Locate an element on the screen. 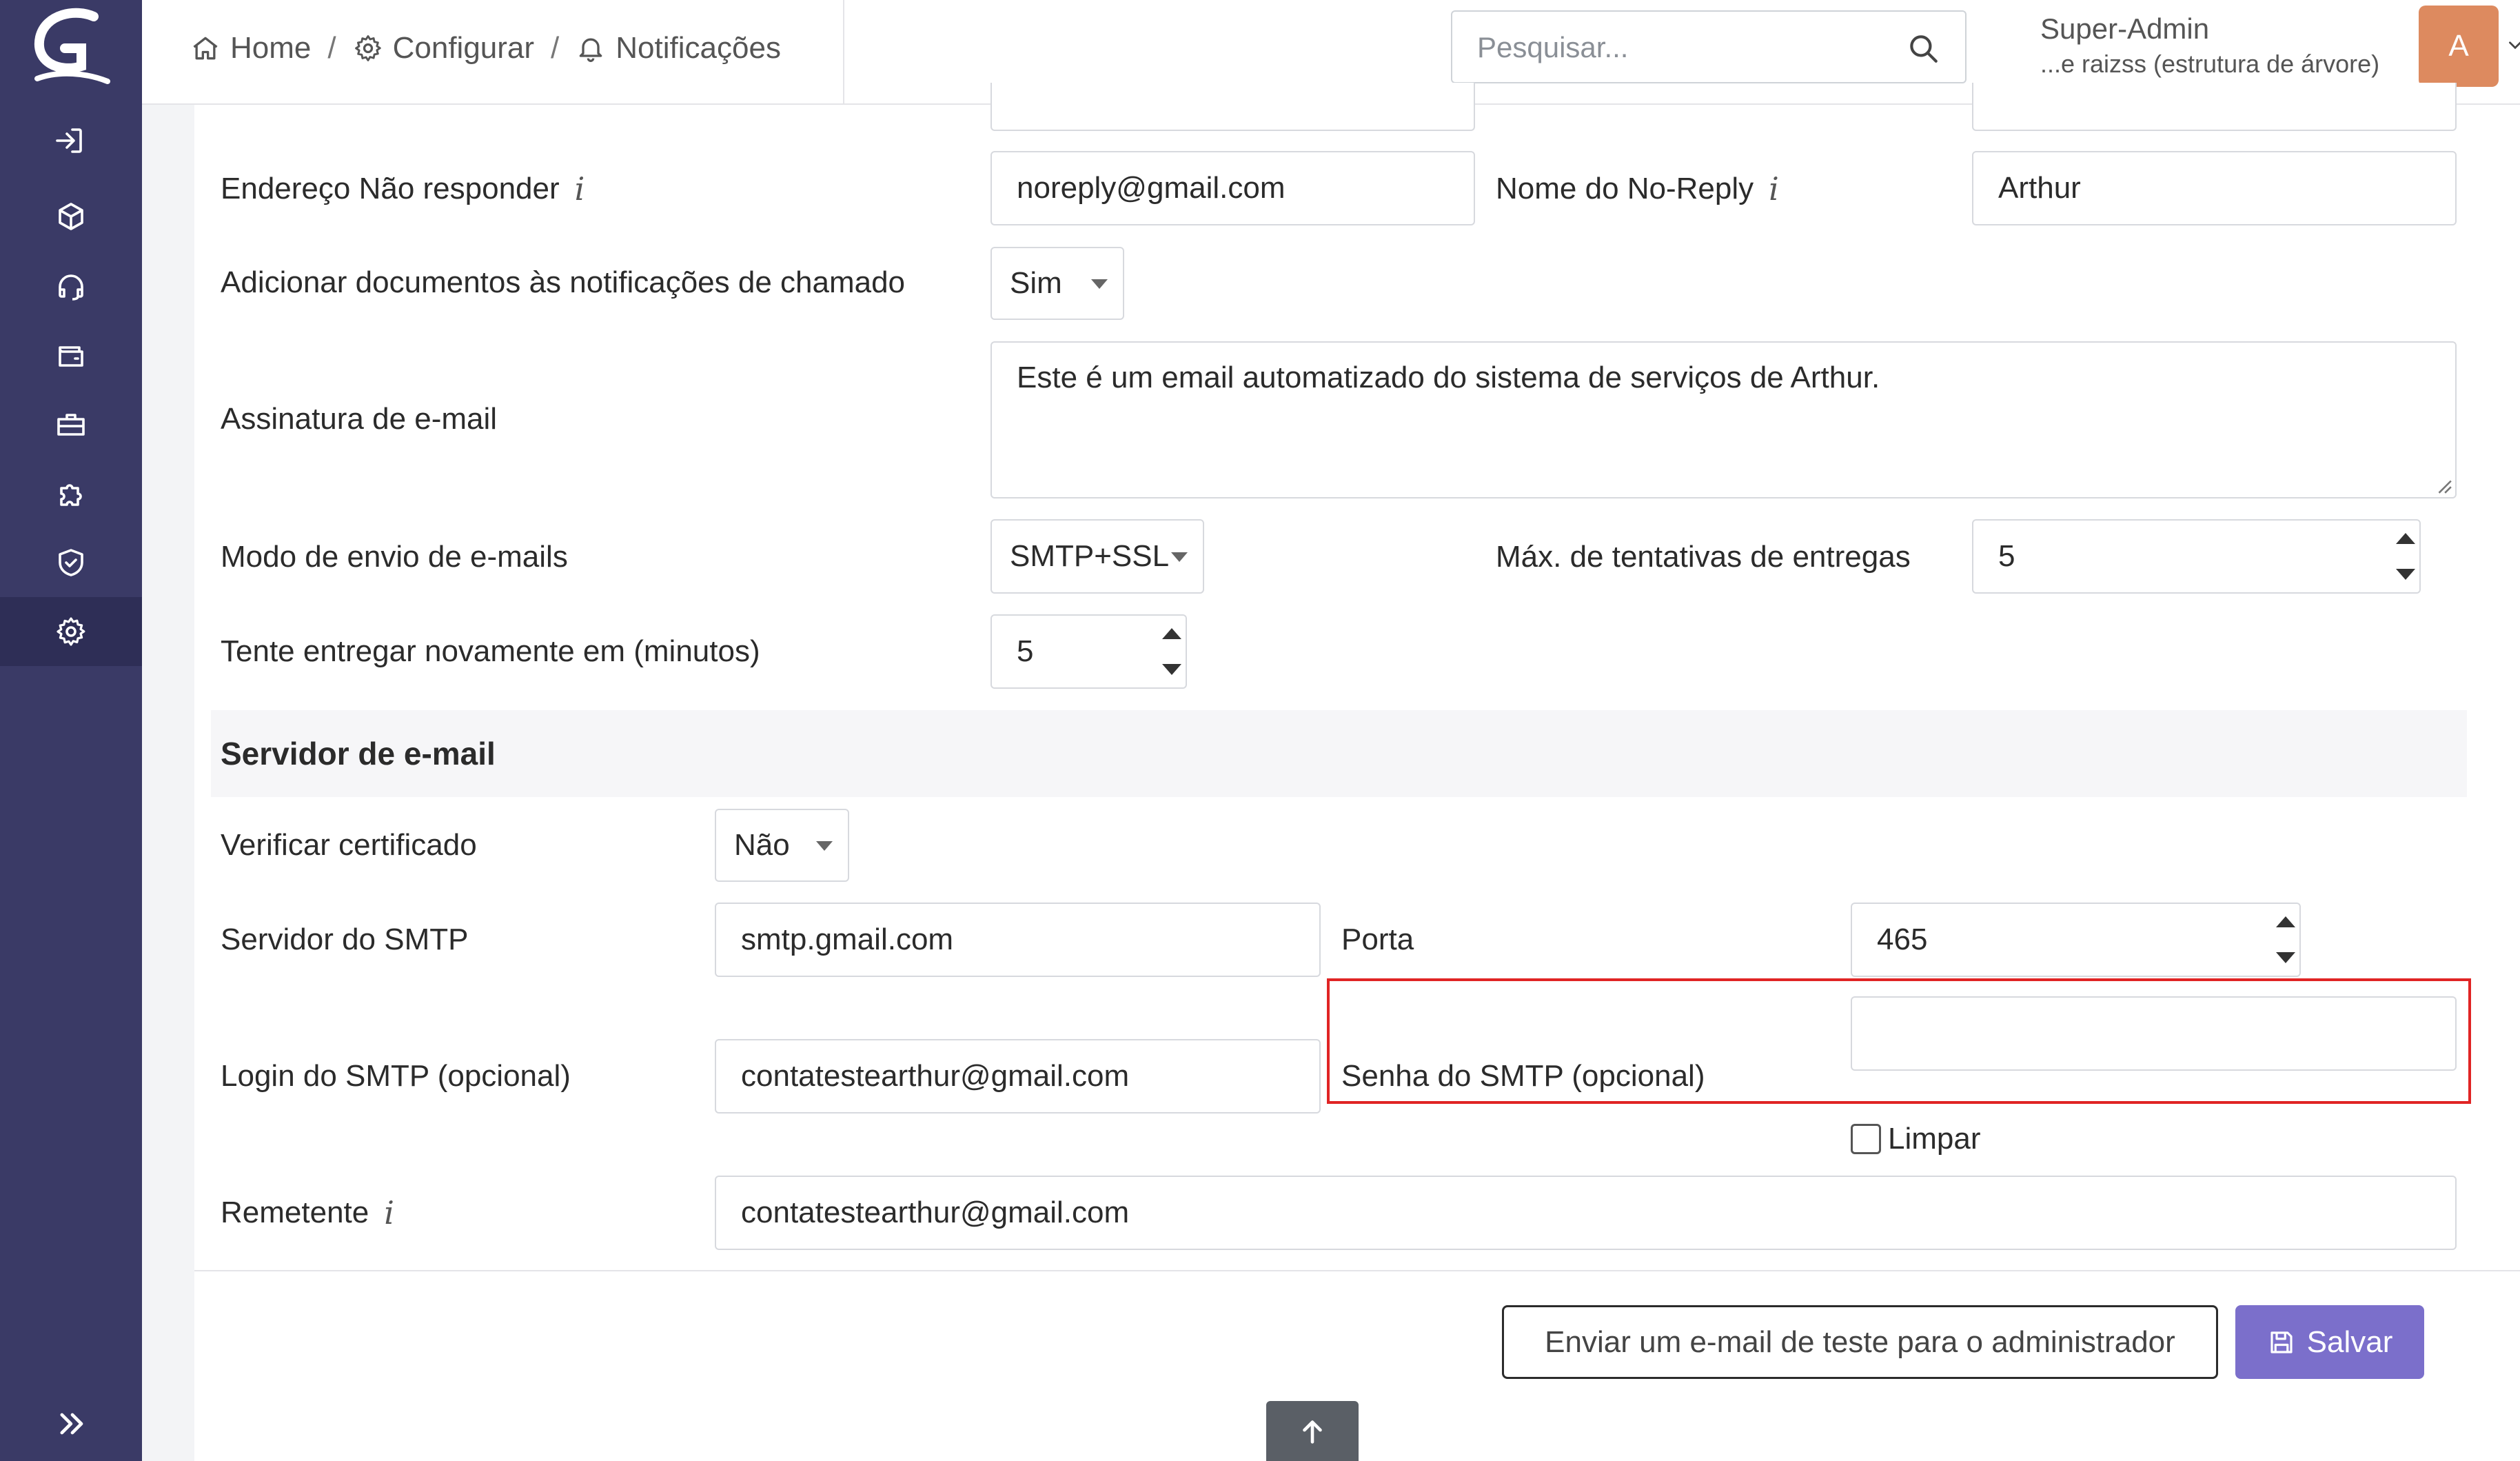  retry-interval-value: 5 is located at coordinates (1025, 651).